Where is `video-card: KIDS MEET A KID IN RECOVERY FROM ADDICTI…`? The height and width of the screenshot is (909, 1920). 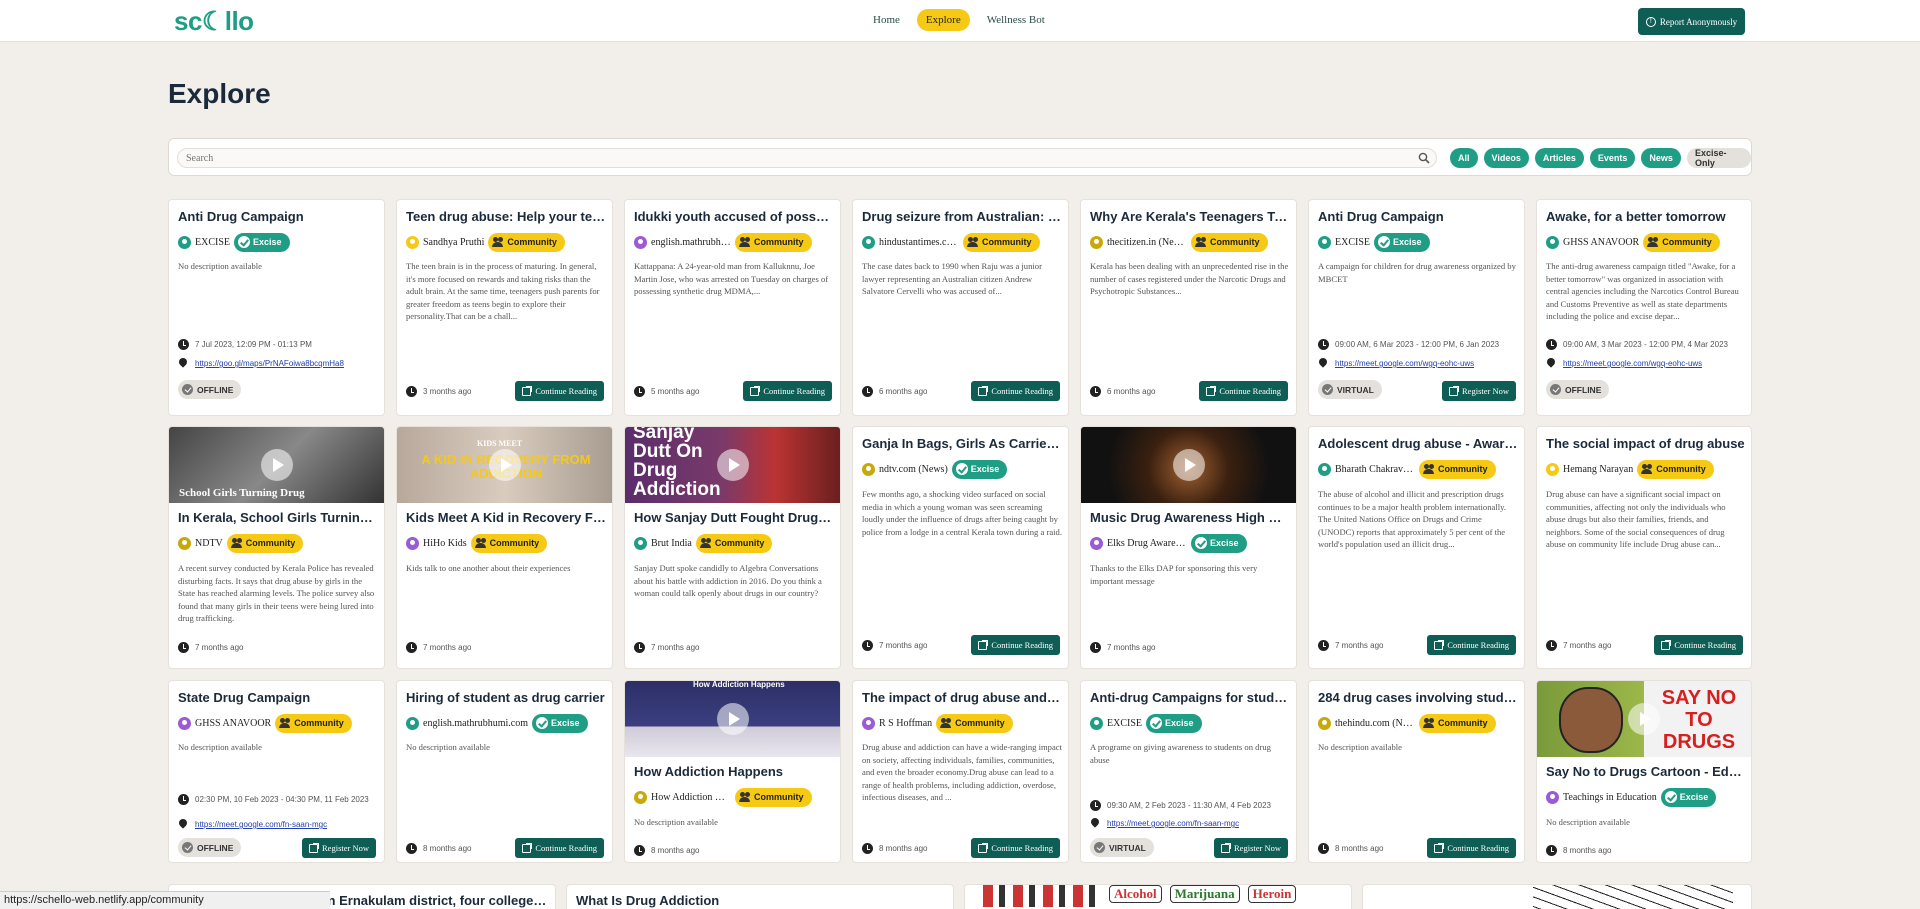 video-card: KIDS MEET A KID IN RECOVERY FROM ADDICTI… is located at coordinates (504, 547).